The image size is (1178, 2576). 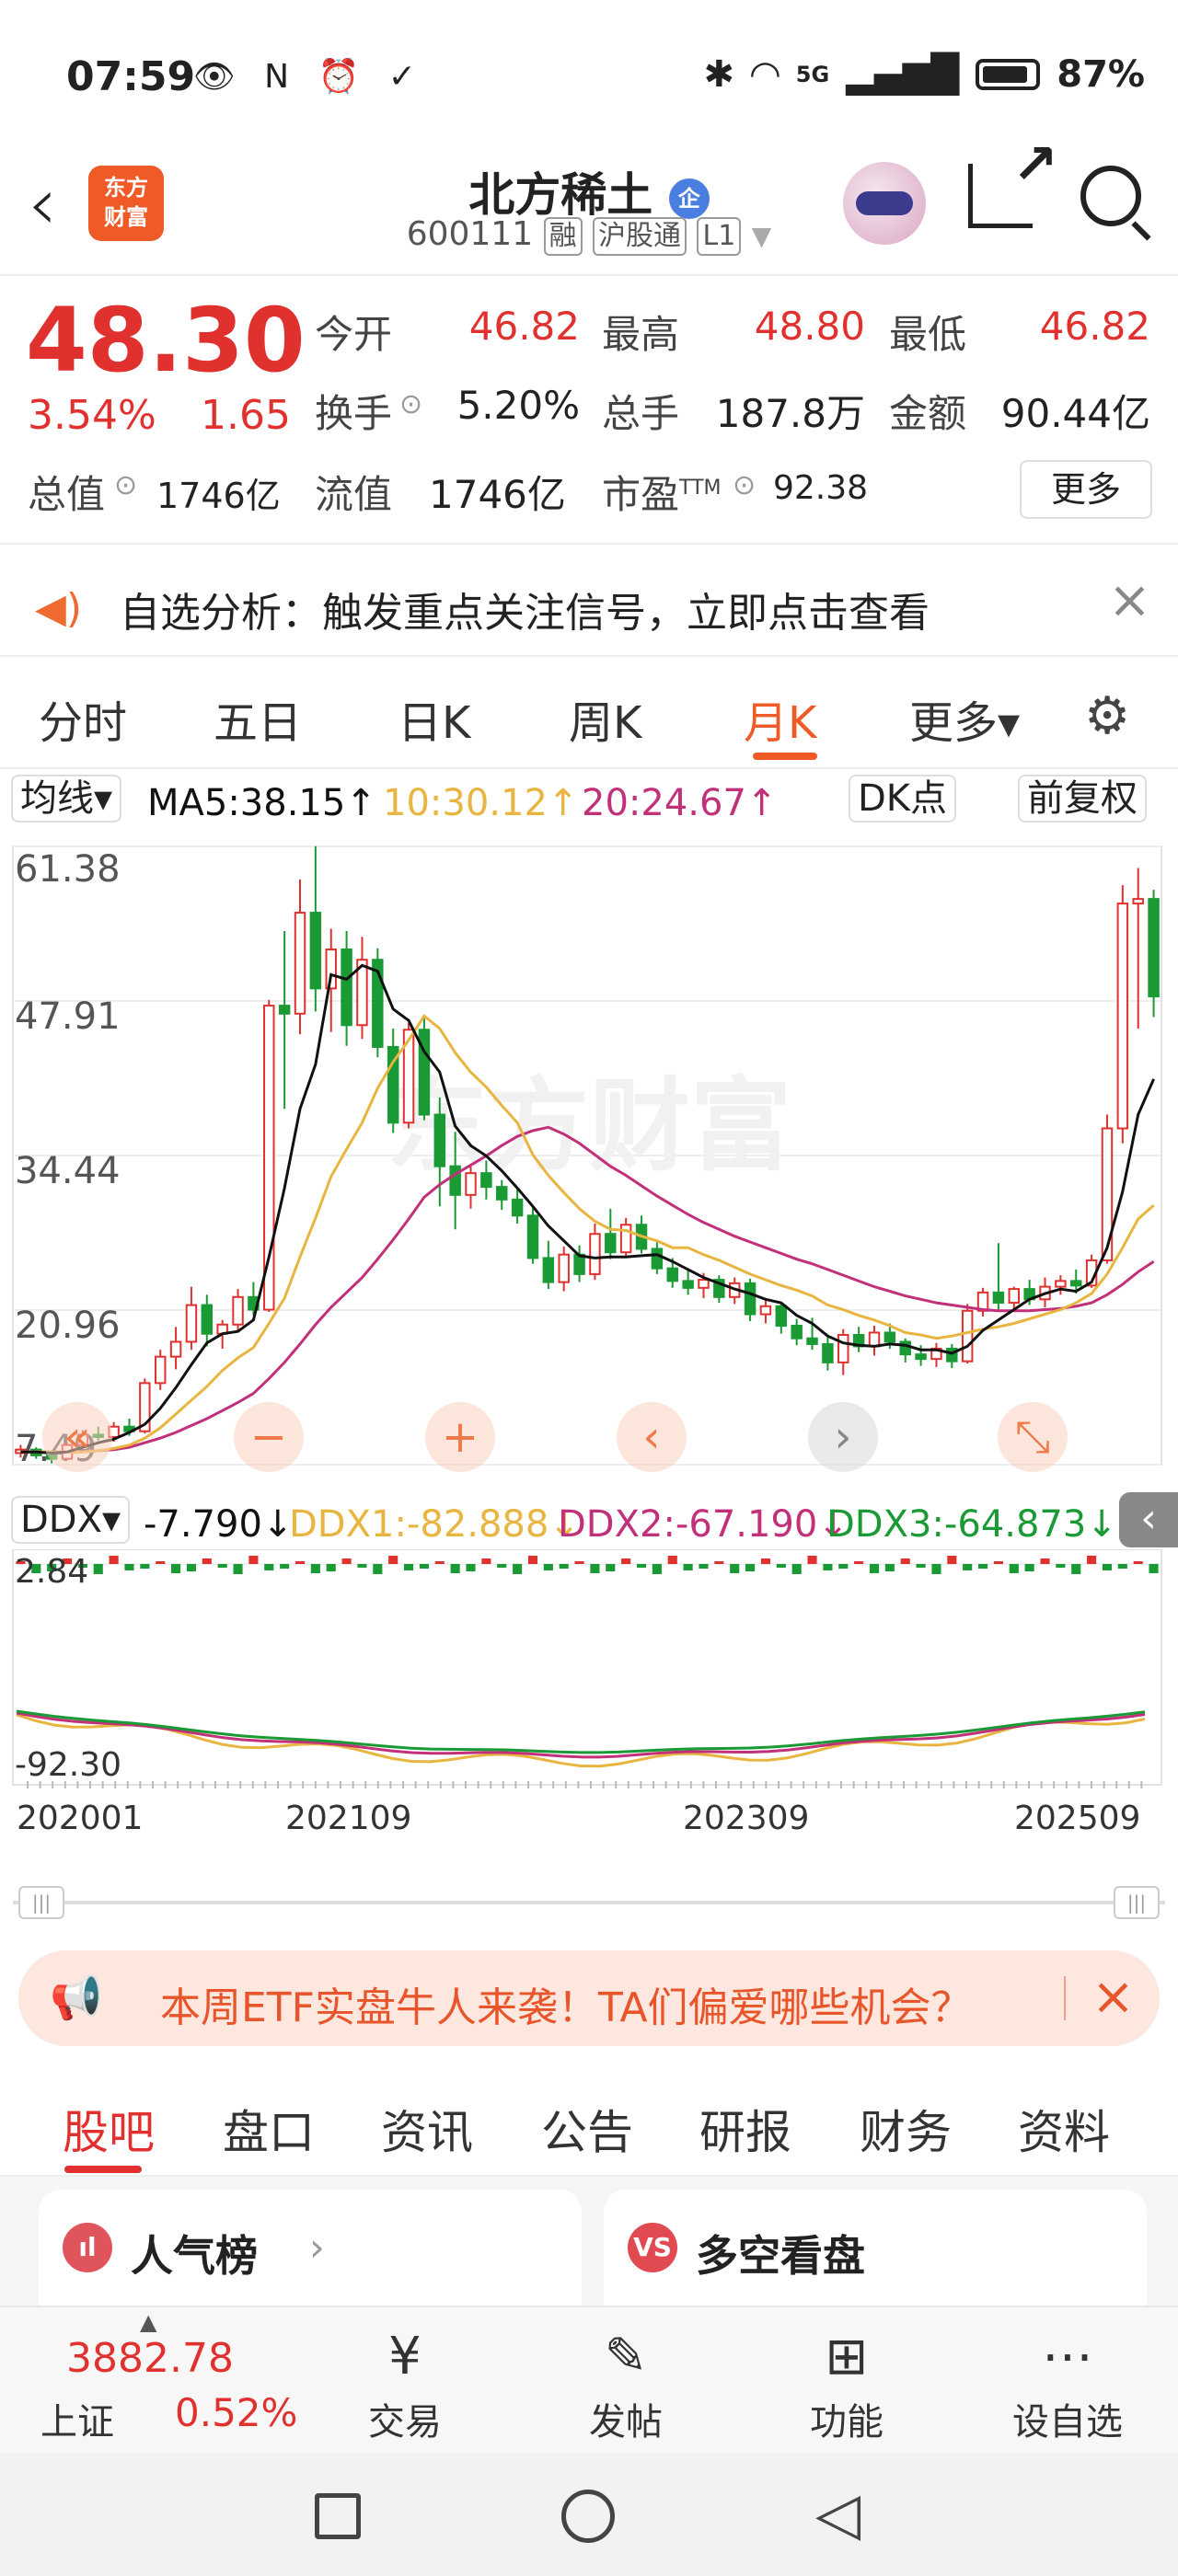 I want to click on tab-daily-k: 日K, so click(x=434, y=718).